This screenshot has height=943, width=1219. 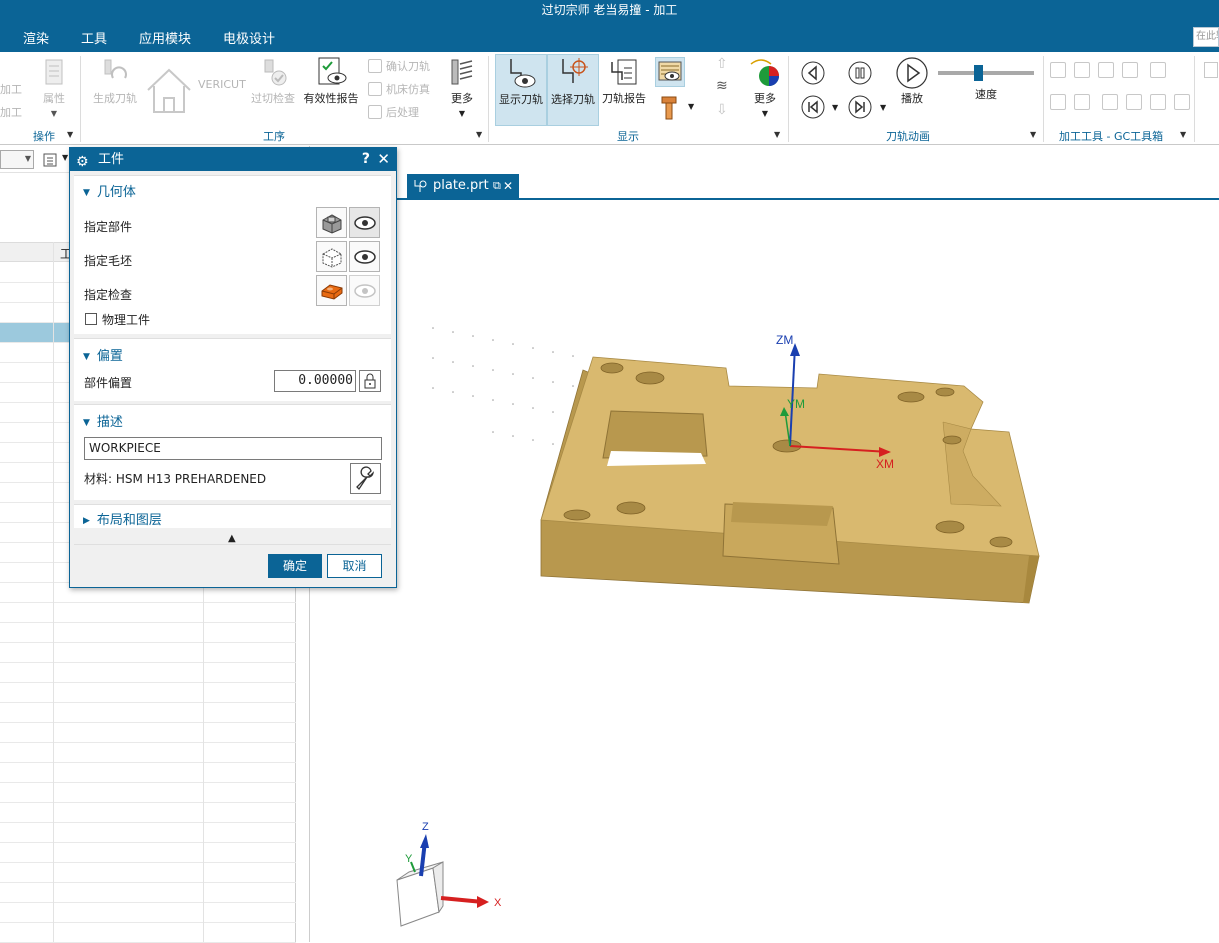 What do you see at coordinates (462, 87) in the screenshot?
I see `process-more-button: 更多 ▼` at bounding box center [462, 87].